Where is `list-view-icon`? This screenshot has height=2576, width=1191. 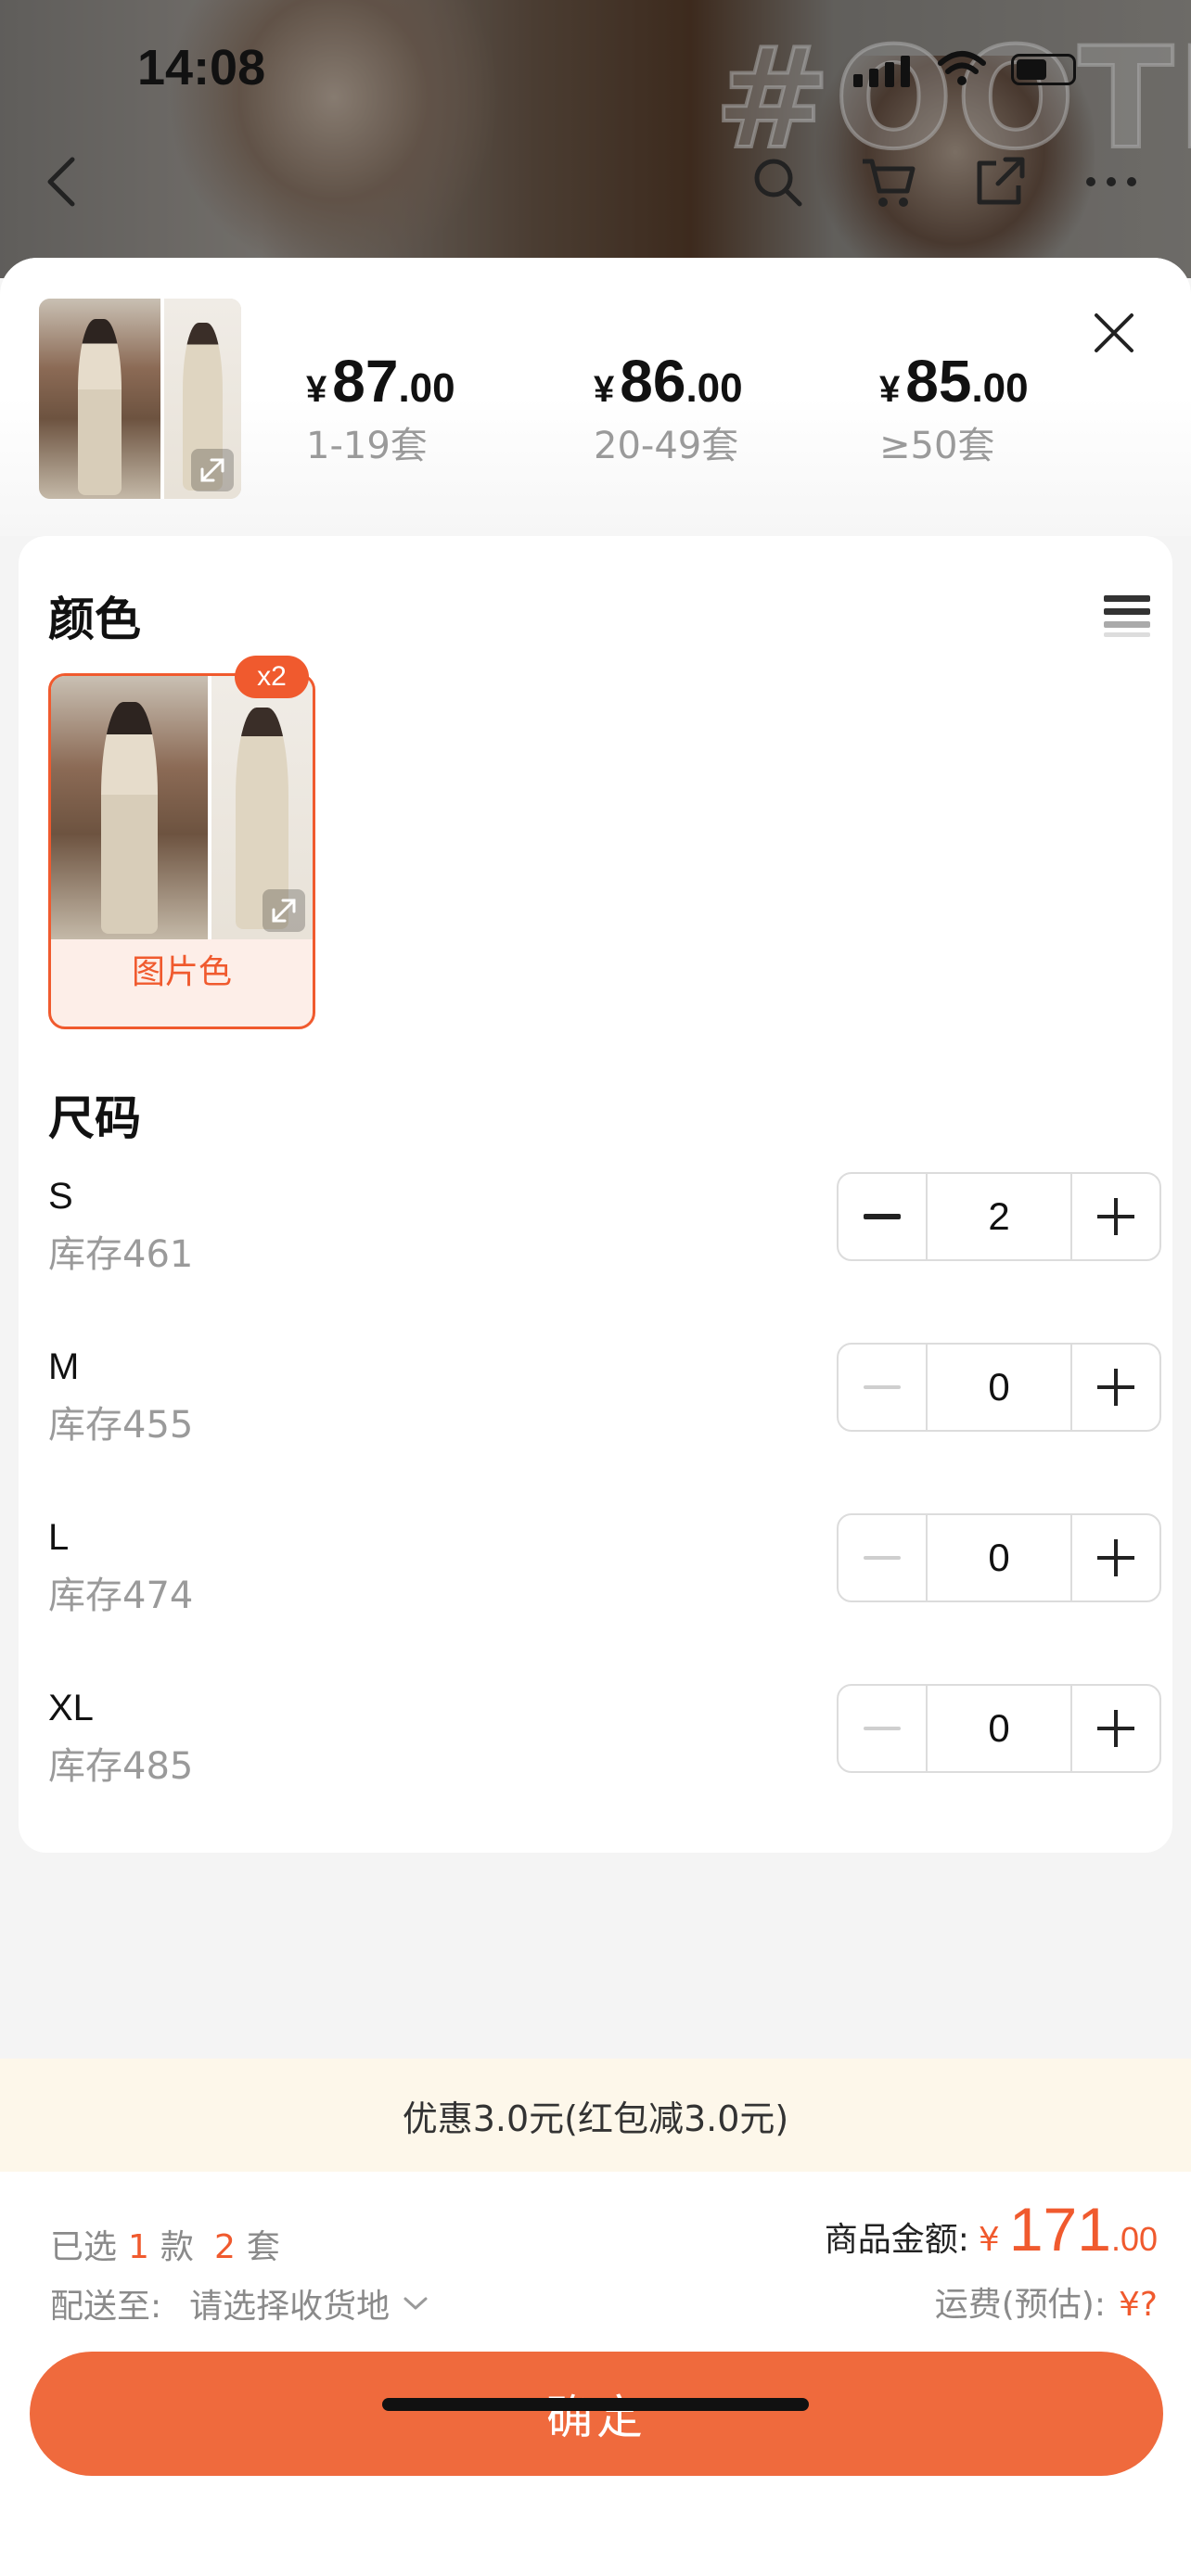 list-view-icon is located at coordinates (1127, 615).